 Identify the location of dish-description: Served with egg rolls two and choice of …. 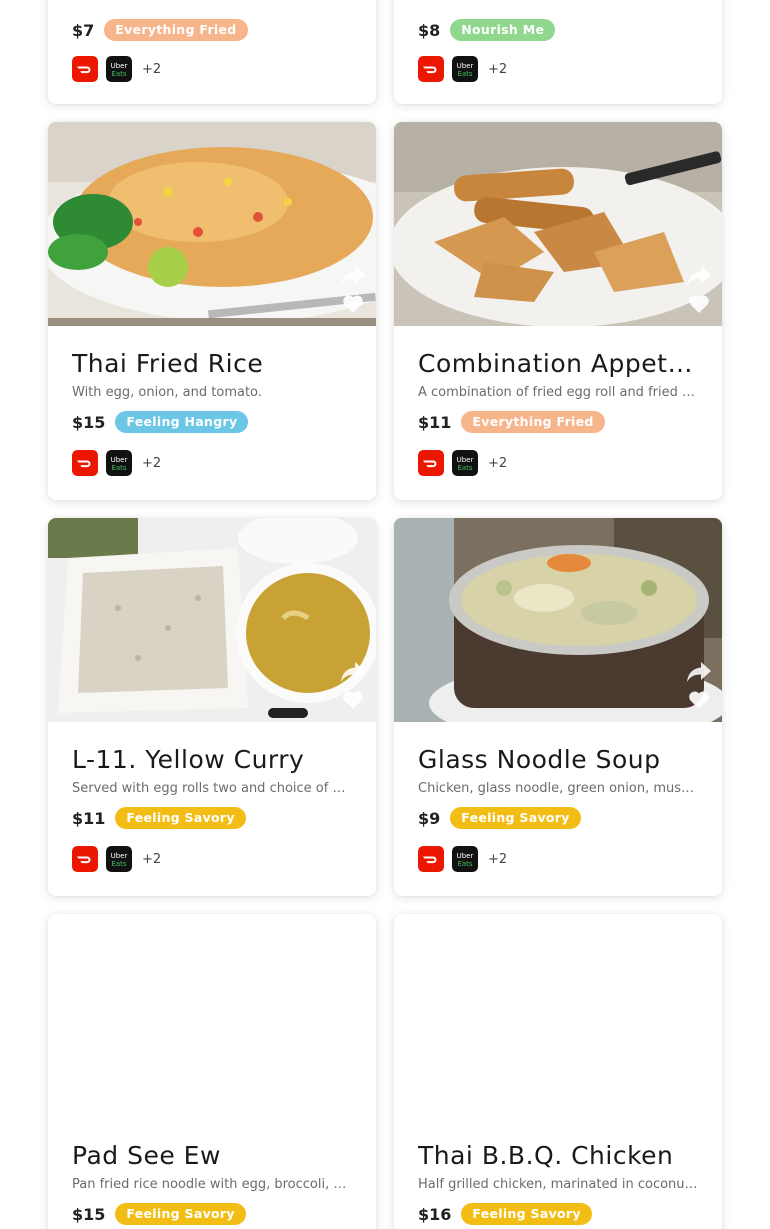
(212, 788).